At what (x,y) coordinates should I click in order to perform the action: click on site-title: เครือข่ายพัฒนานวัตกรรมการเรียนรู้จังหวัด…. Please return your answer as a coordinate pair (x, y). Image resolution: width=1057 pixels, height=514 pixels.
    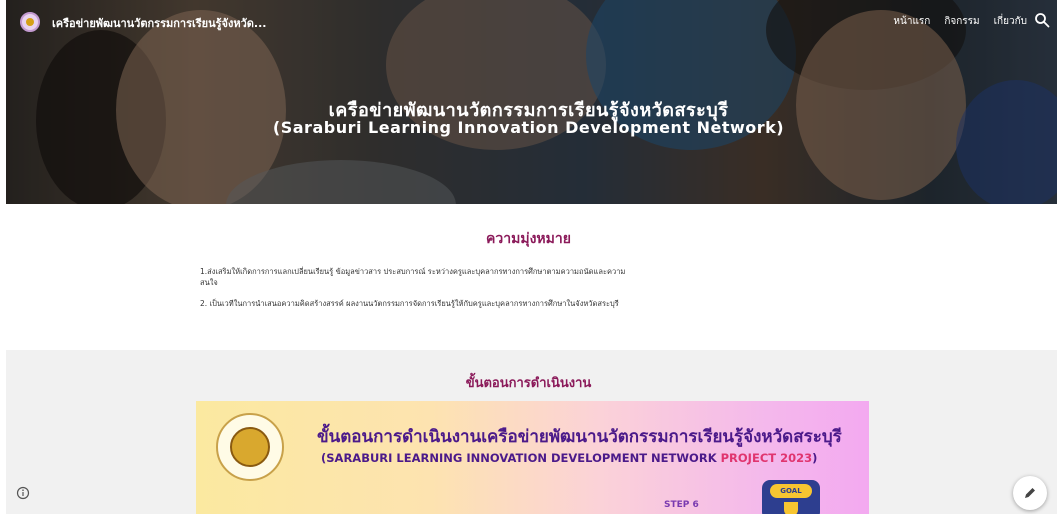
    Looking at the image, I should click on (159, 23).